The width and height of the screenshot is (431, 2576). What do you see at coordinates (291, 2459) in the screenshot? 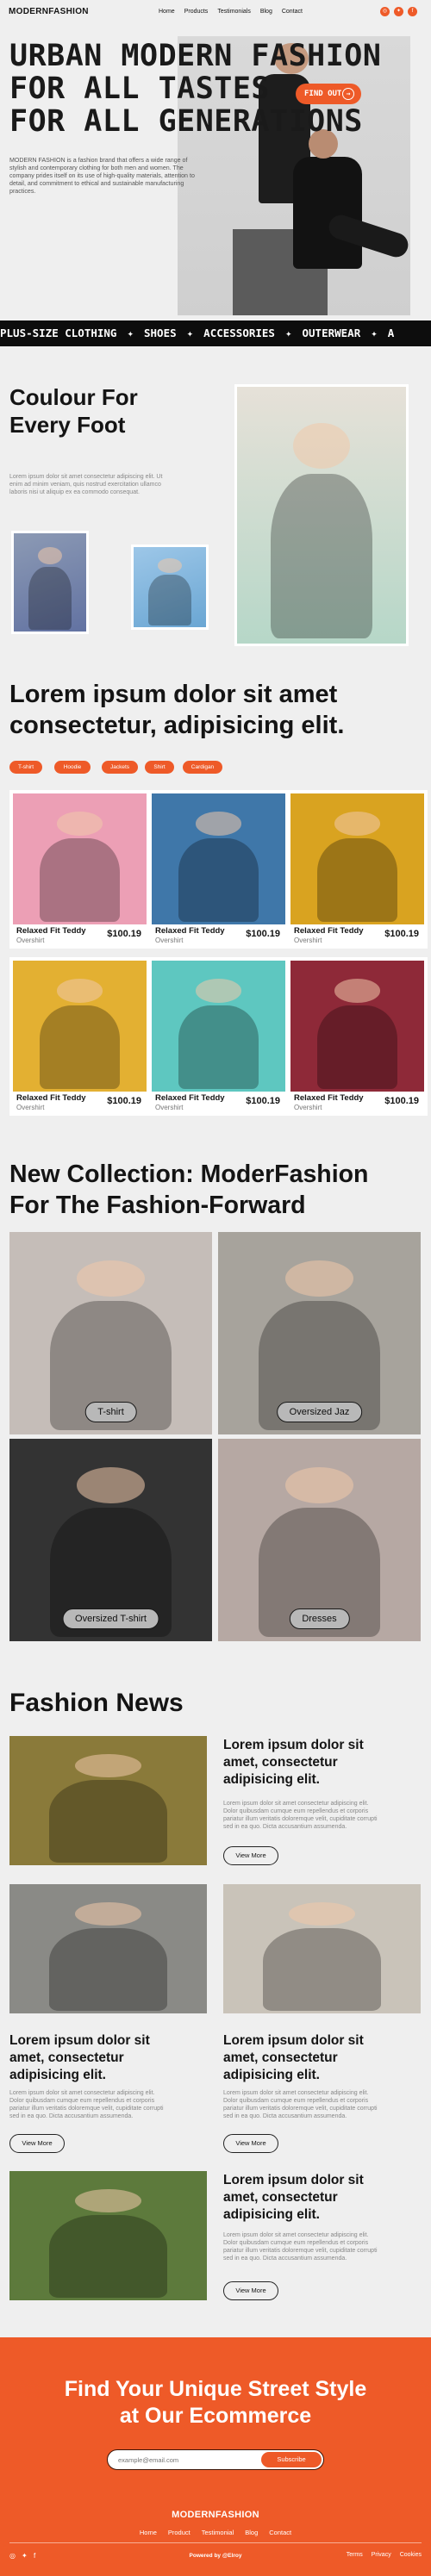
I see `subscribe-button: Subscribe` at bounding box center [291, 2459].